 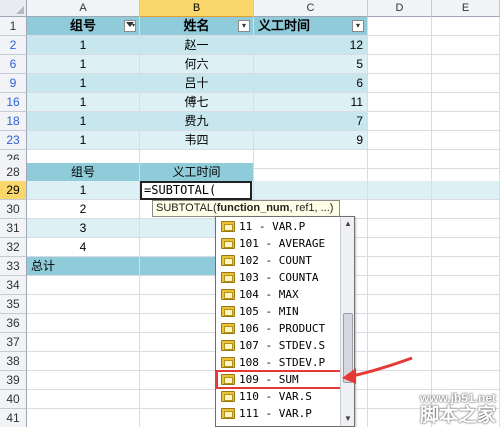 What do you see at coordinates (466, 8) in the screenshot?
I see `column-header-e: E` at bounding box center [466, 8].